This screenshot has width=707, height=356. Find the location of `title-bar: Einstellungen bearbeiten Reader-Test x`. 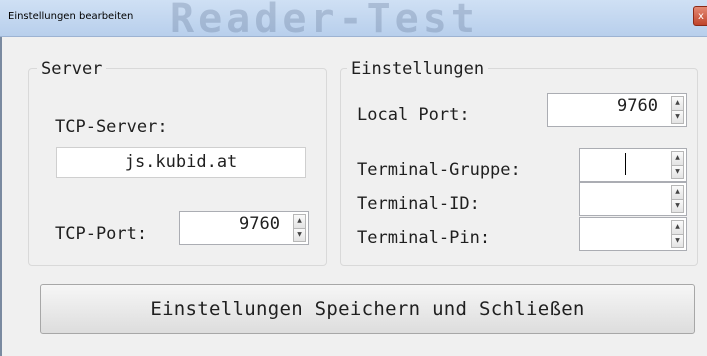

title-bar: Einstellungen bearbeiten Reader-Test x is located at coordinates (353, 18).